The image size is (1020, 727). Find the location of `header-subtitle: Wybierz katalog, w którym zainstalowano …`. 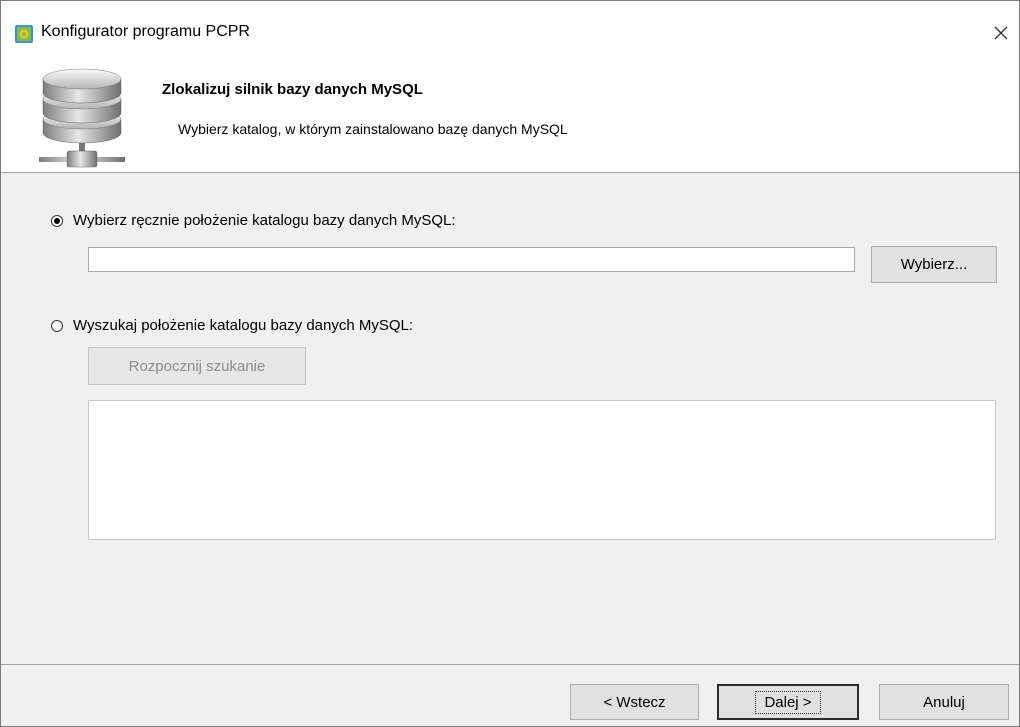

header-subtitle: Wybierz katalog, w którym zainstalowano … is located at coordinates (373, 129).